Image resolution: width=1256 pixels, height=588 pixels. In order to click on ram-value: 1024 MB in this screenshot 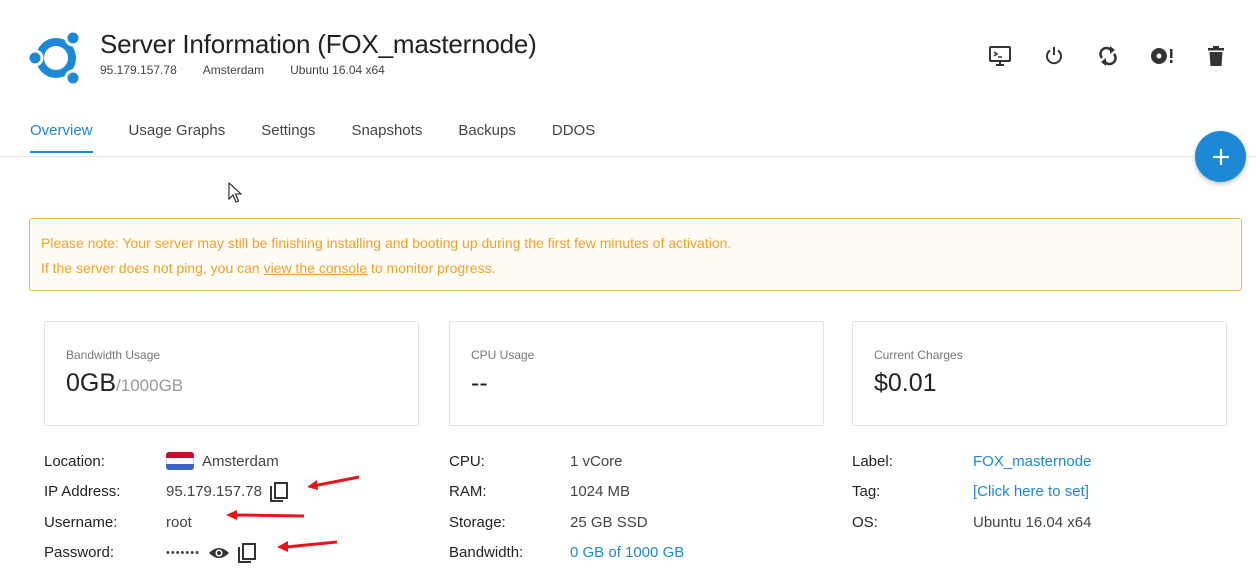, I will do `click(600, 492)`.